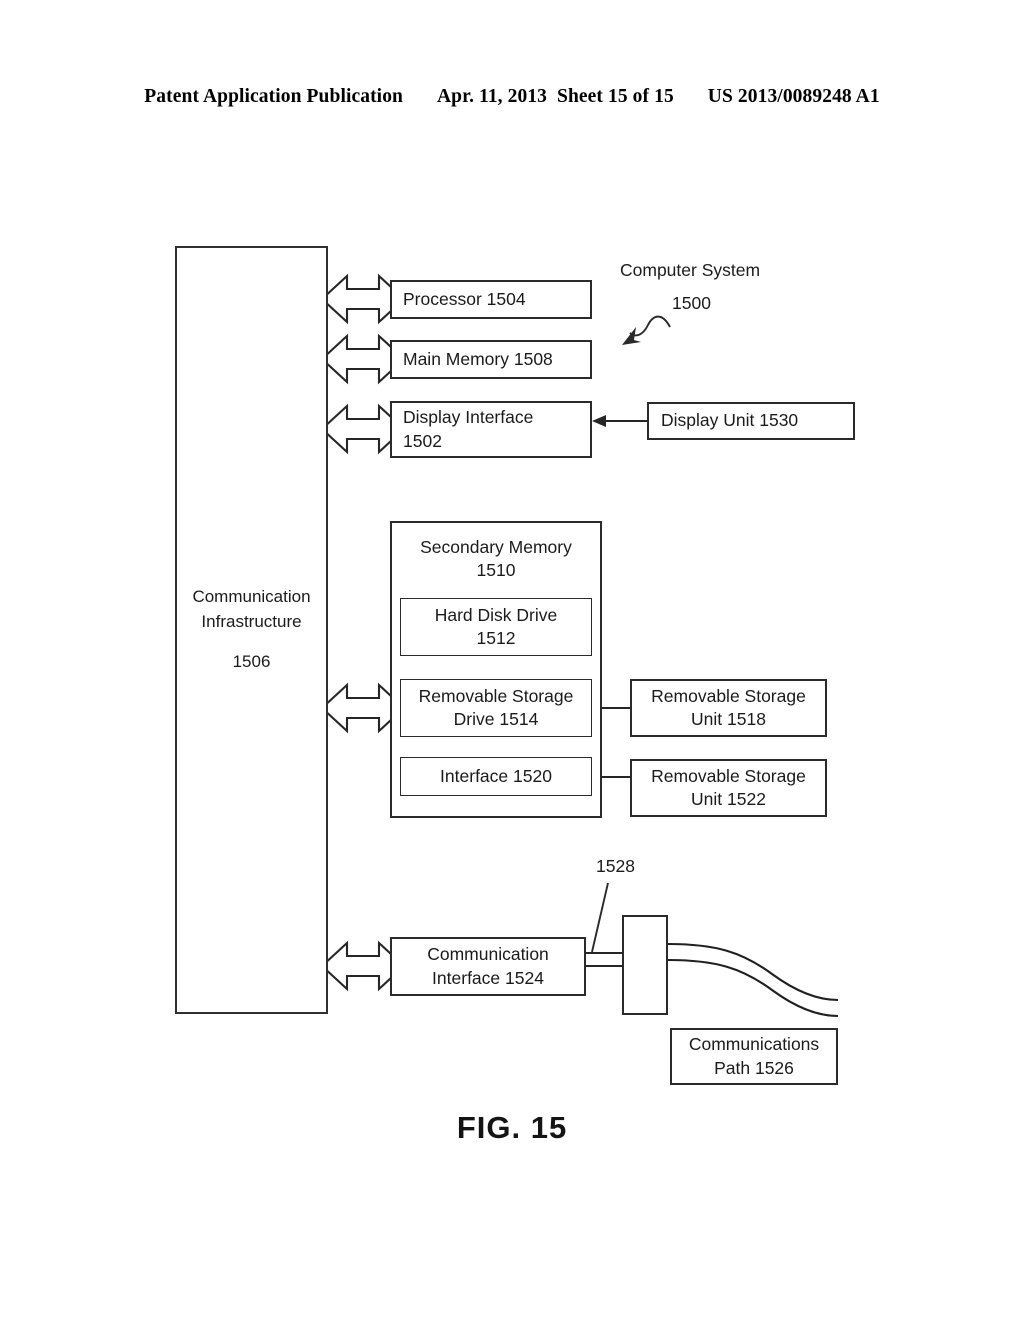  I want to click on block-main-memory: Main Memory 1508, so click(491, 359).